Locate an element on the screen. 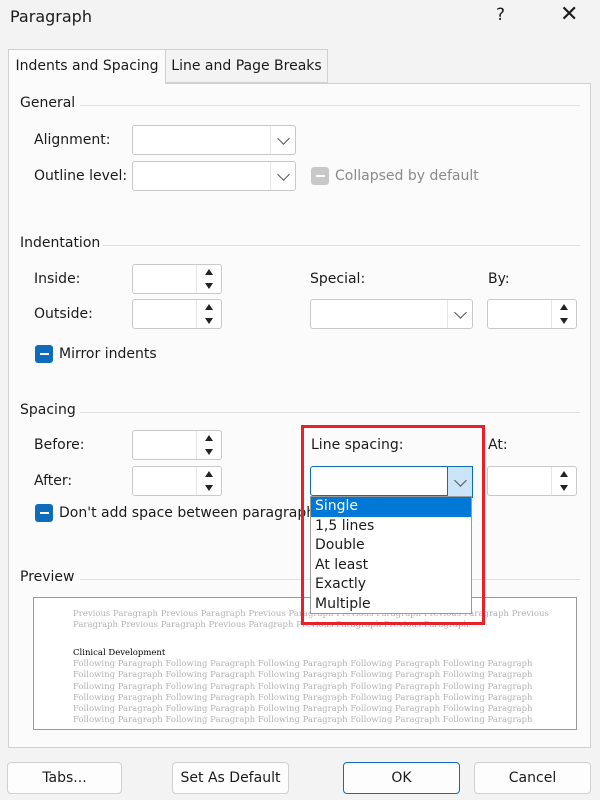  set-as-default-button: Set As Default is located at coordinates (230, 778).